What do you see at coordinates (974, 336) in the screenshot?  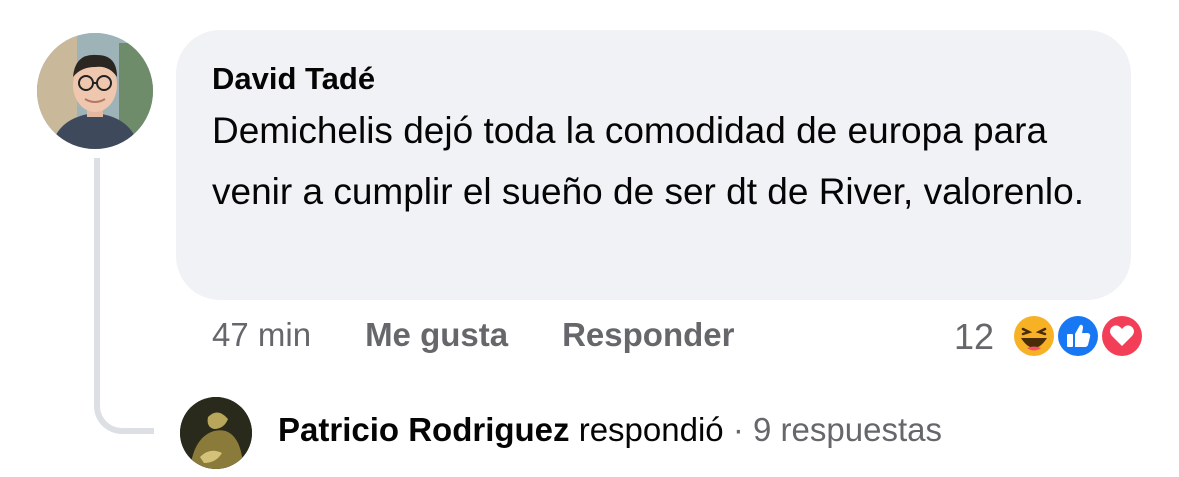 I see `reaction-count: 12` at bounding box center [974, 336].